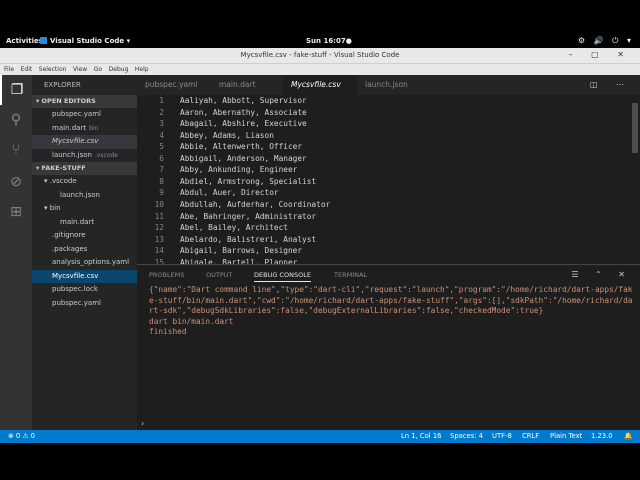  I want to click on tab-pubspec-yaml: pubspec.yaml, so click(174, 85).